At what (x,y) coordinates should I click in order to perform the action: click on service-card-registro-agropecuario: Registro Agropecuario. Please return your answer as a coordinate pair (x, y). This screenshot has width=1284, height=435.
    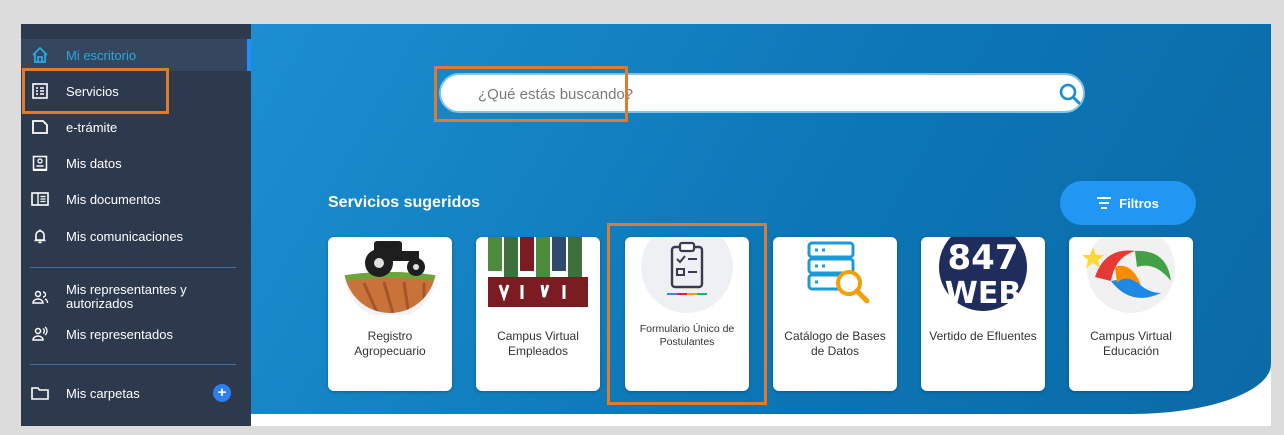
    Looking at the image, I should click on (390, 314).